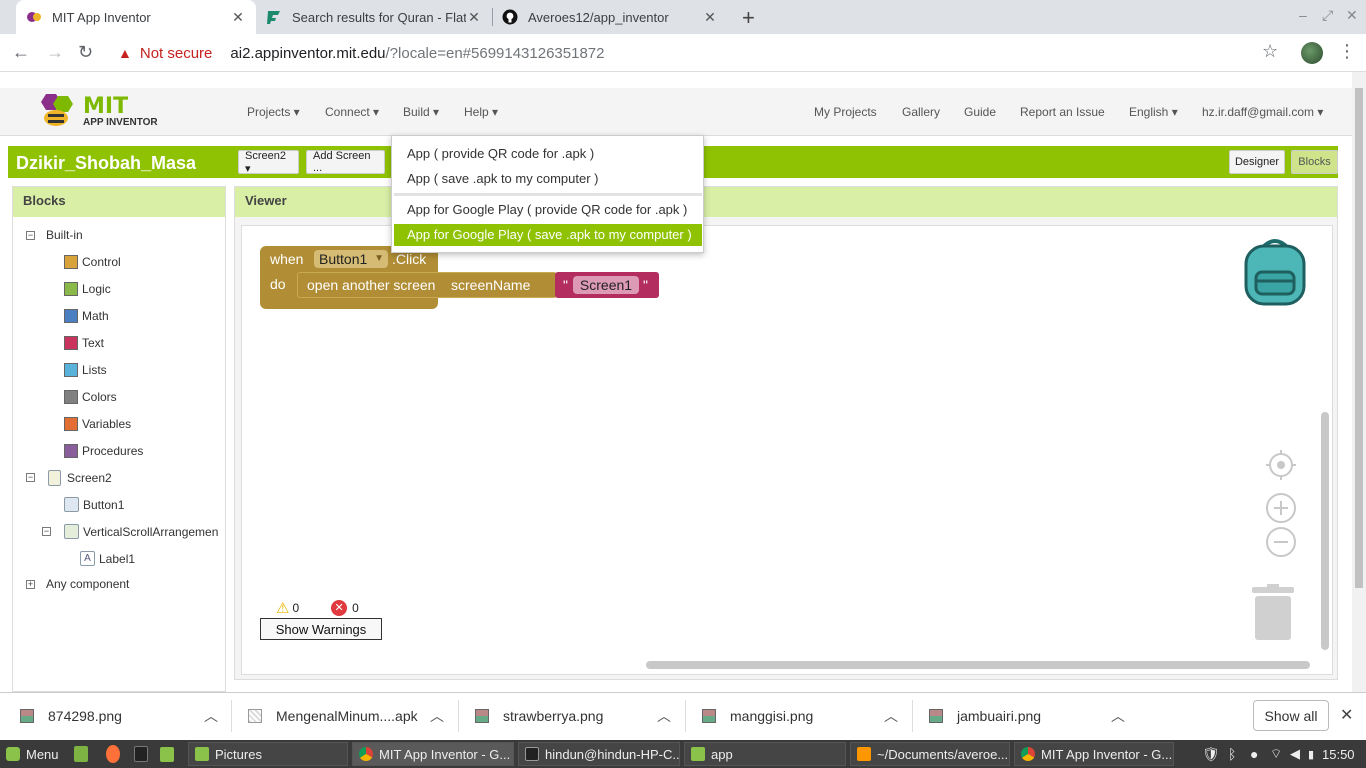  I want to click on zoom-out-icon, so click(1281, 542).